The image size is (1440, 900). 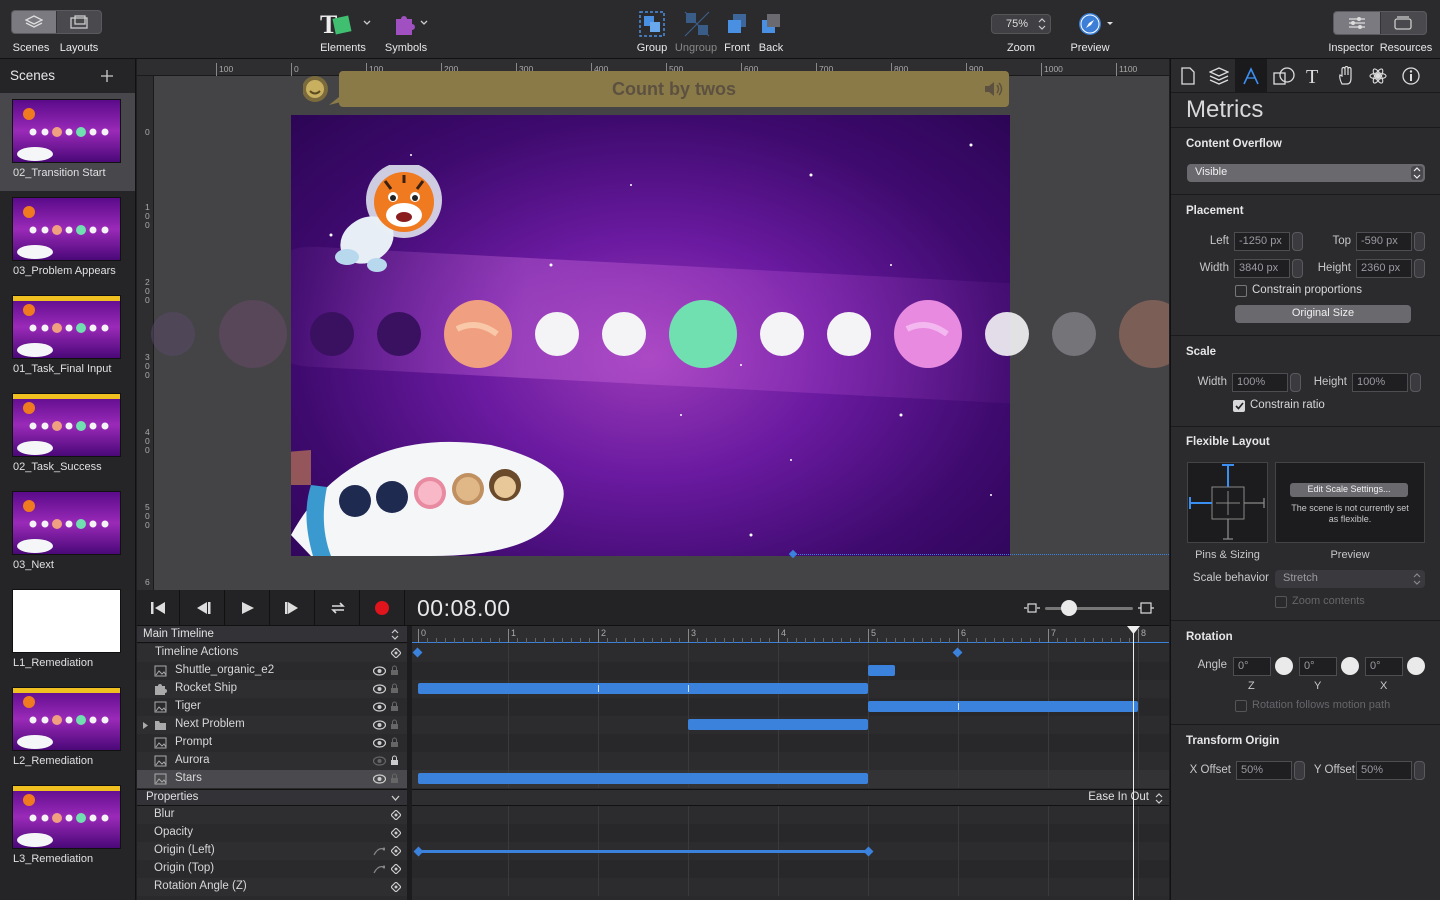 What do you see at coordinates (272, 634) in the screenshot?
I see `main-timeline-header: Main Timeline` at bounding box center [272, 634].